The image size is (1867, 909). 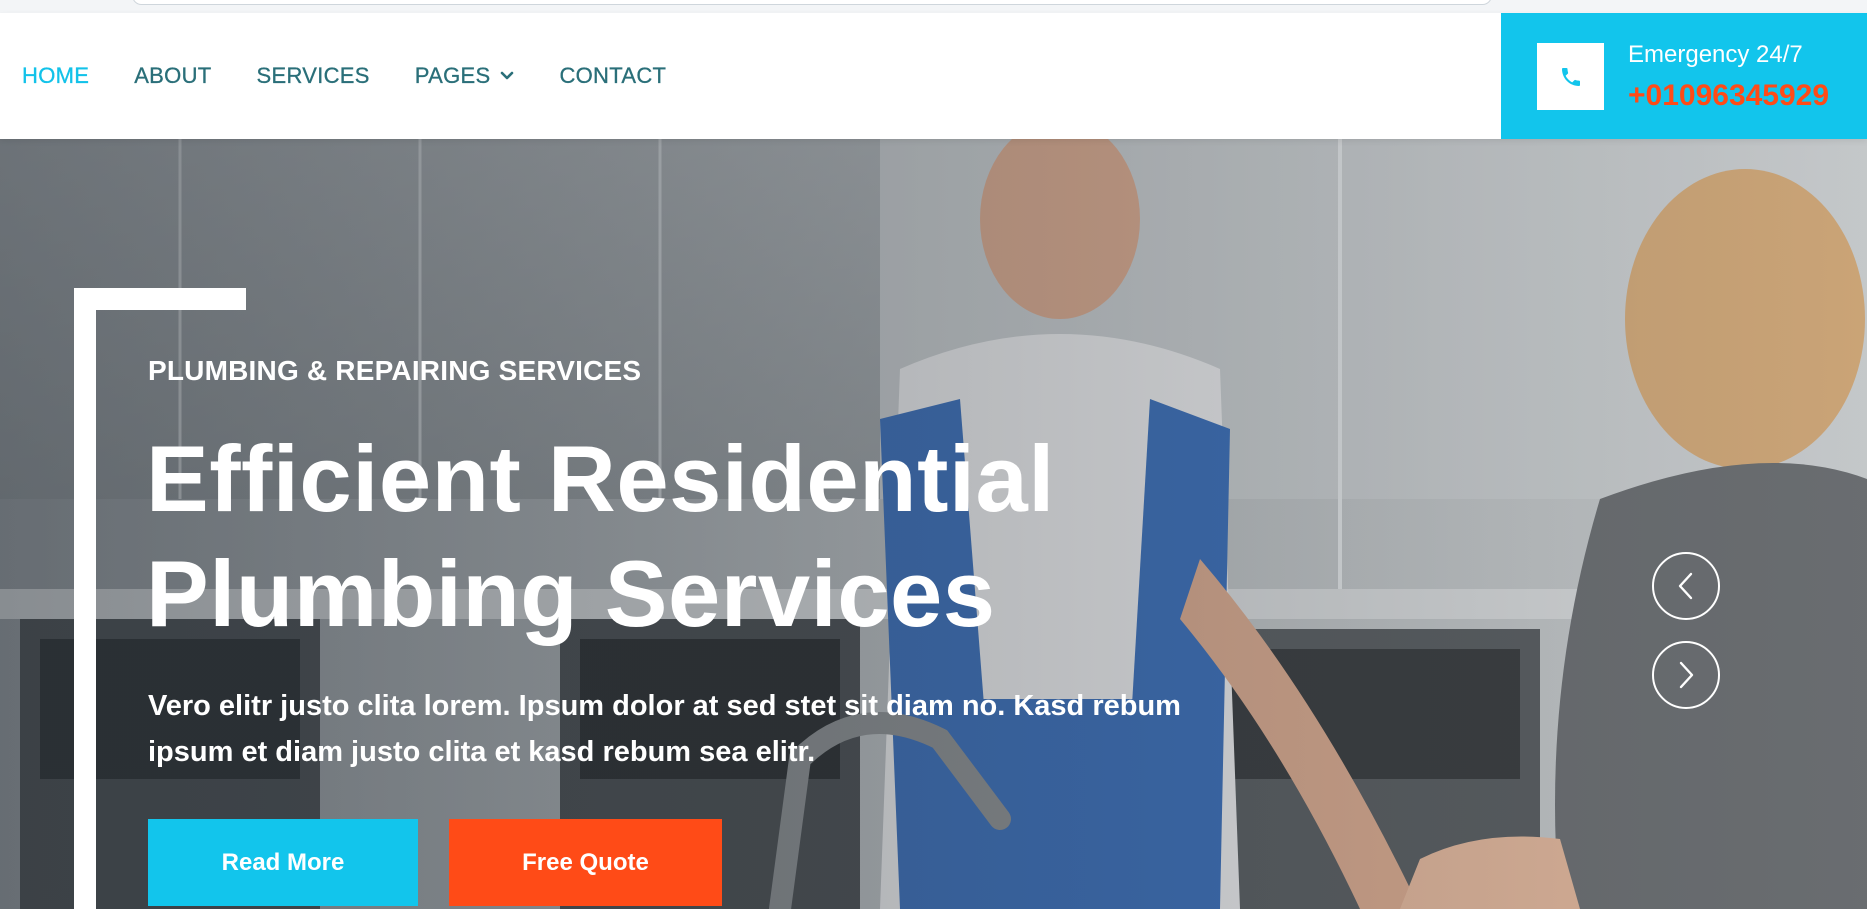 I want to click on carousel-prev-button, so click(x=1686, y=586).